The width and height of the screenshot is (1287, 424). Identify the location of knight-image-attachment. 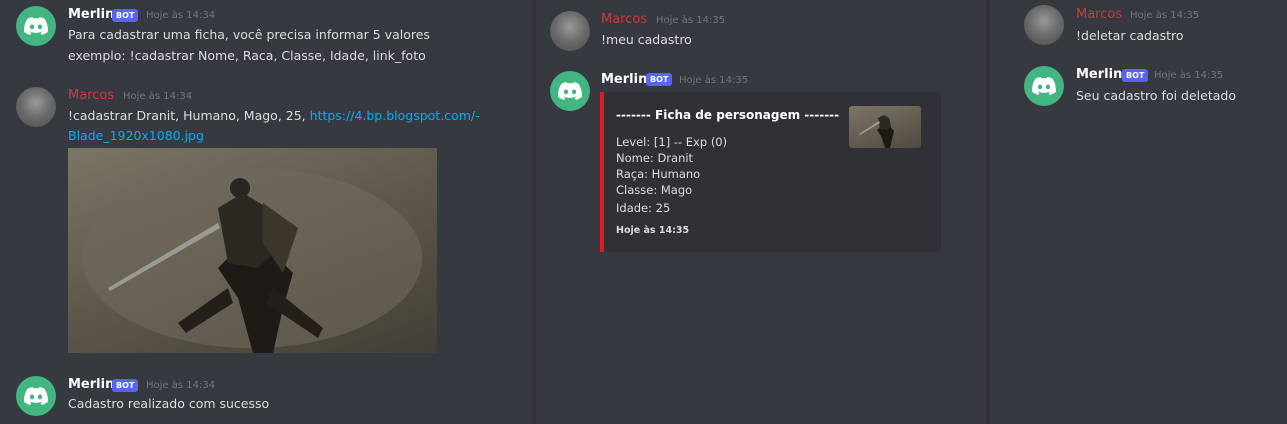
(252, 250).